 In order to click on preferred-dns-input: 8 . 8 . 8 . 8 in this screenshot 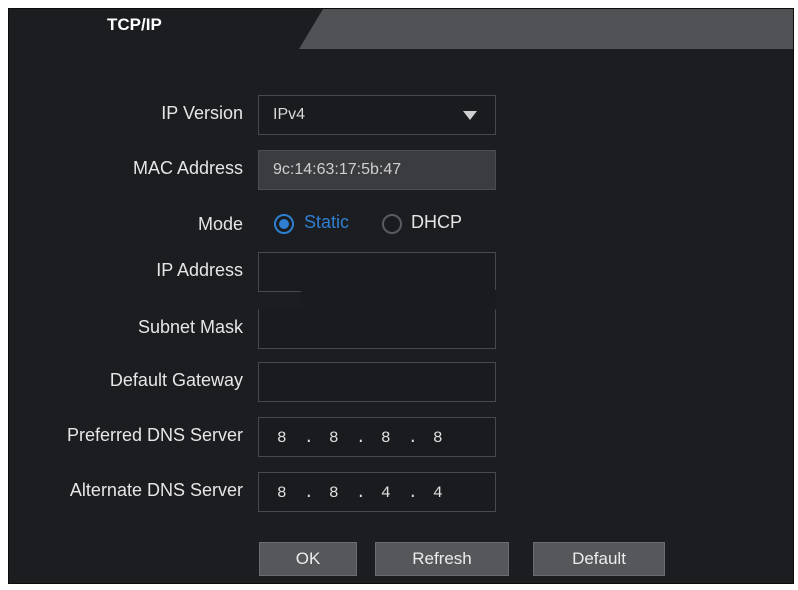, I will do `click(377, 437)`.